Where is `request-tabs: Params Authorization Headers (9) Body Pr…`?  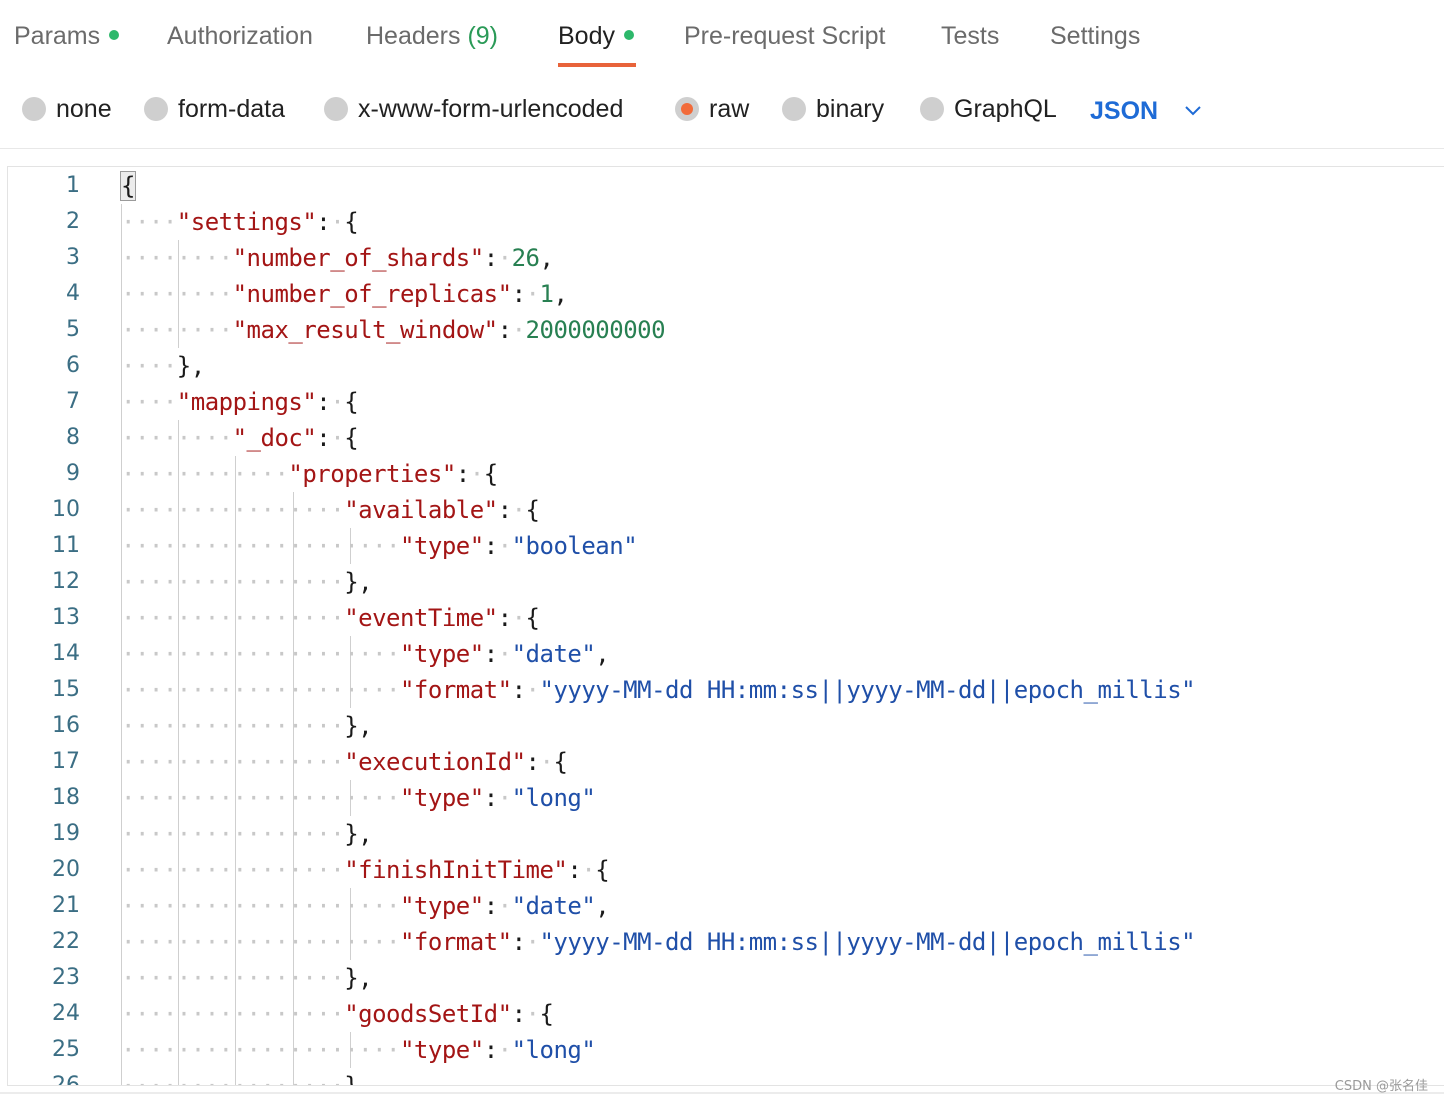
request-tabs: Params Authorization Headers (9) Body Pr… is located at coordinates (722, 35).